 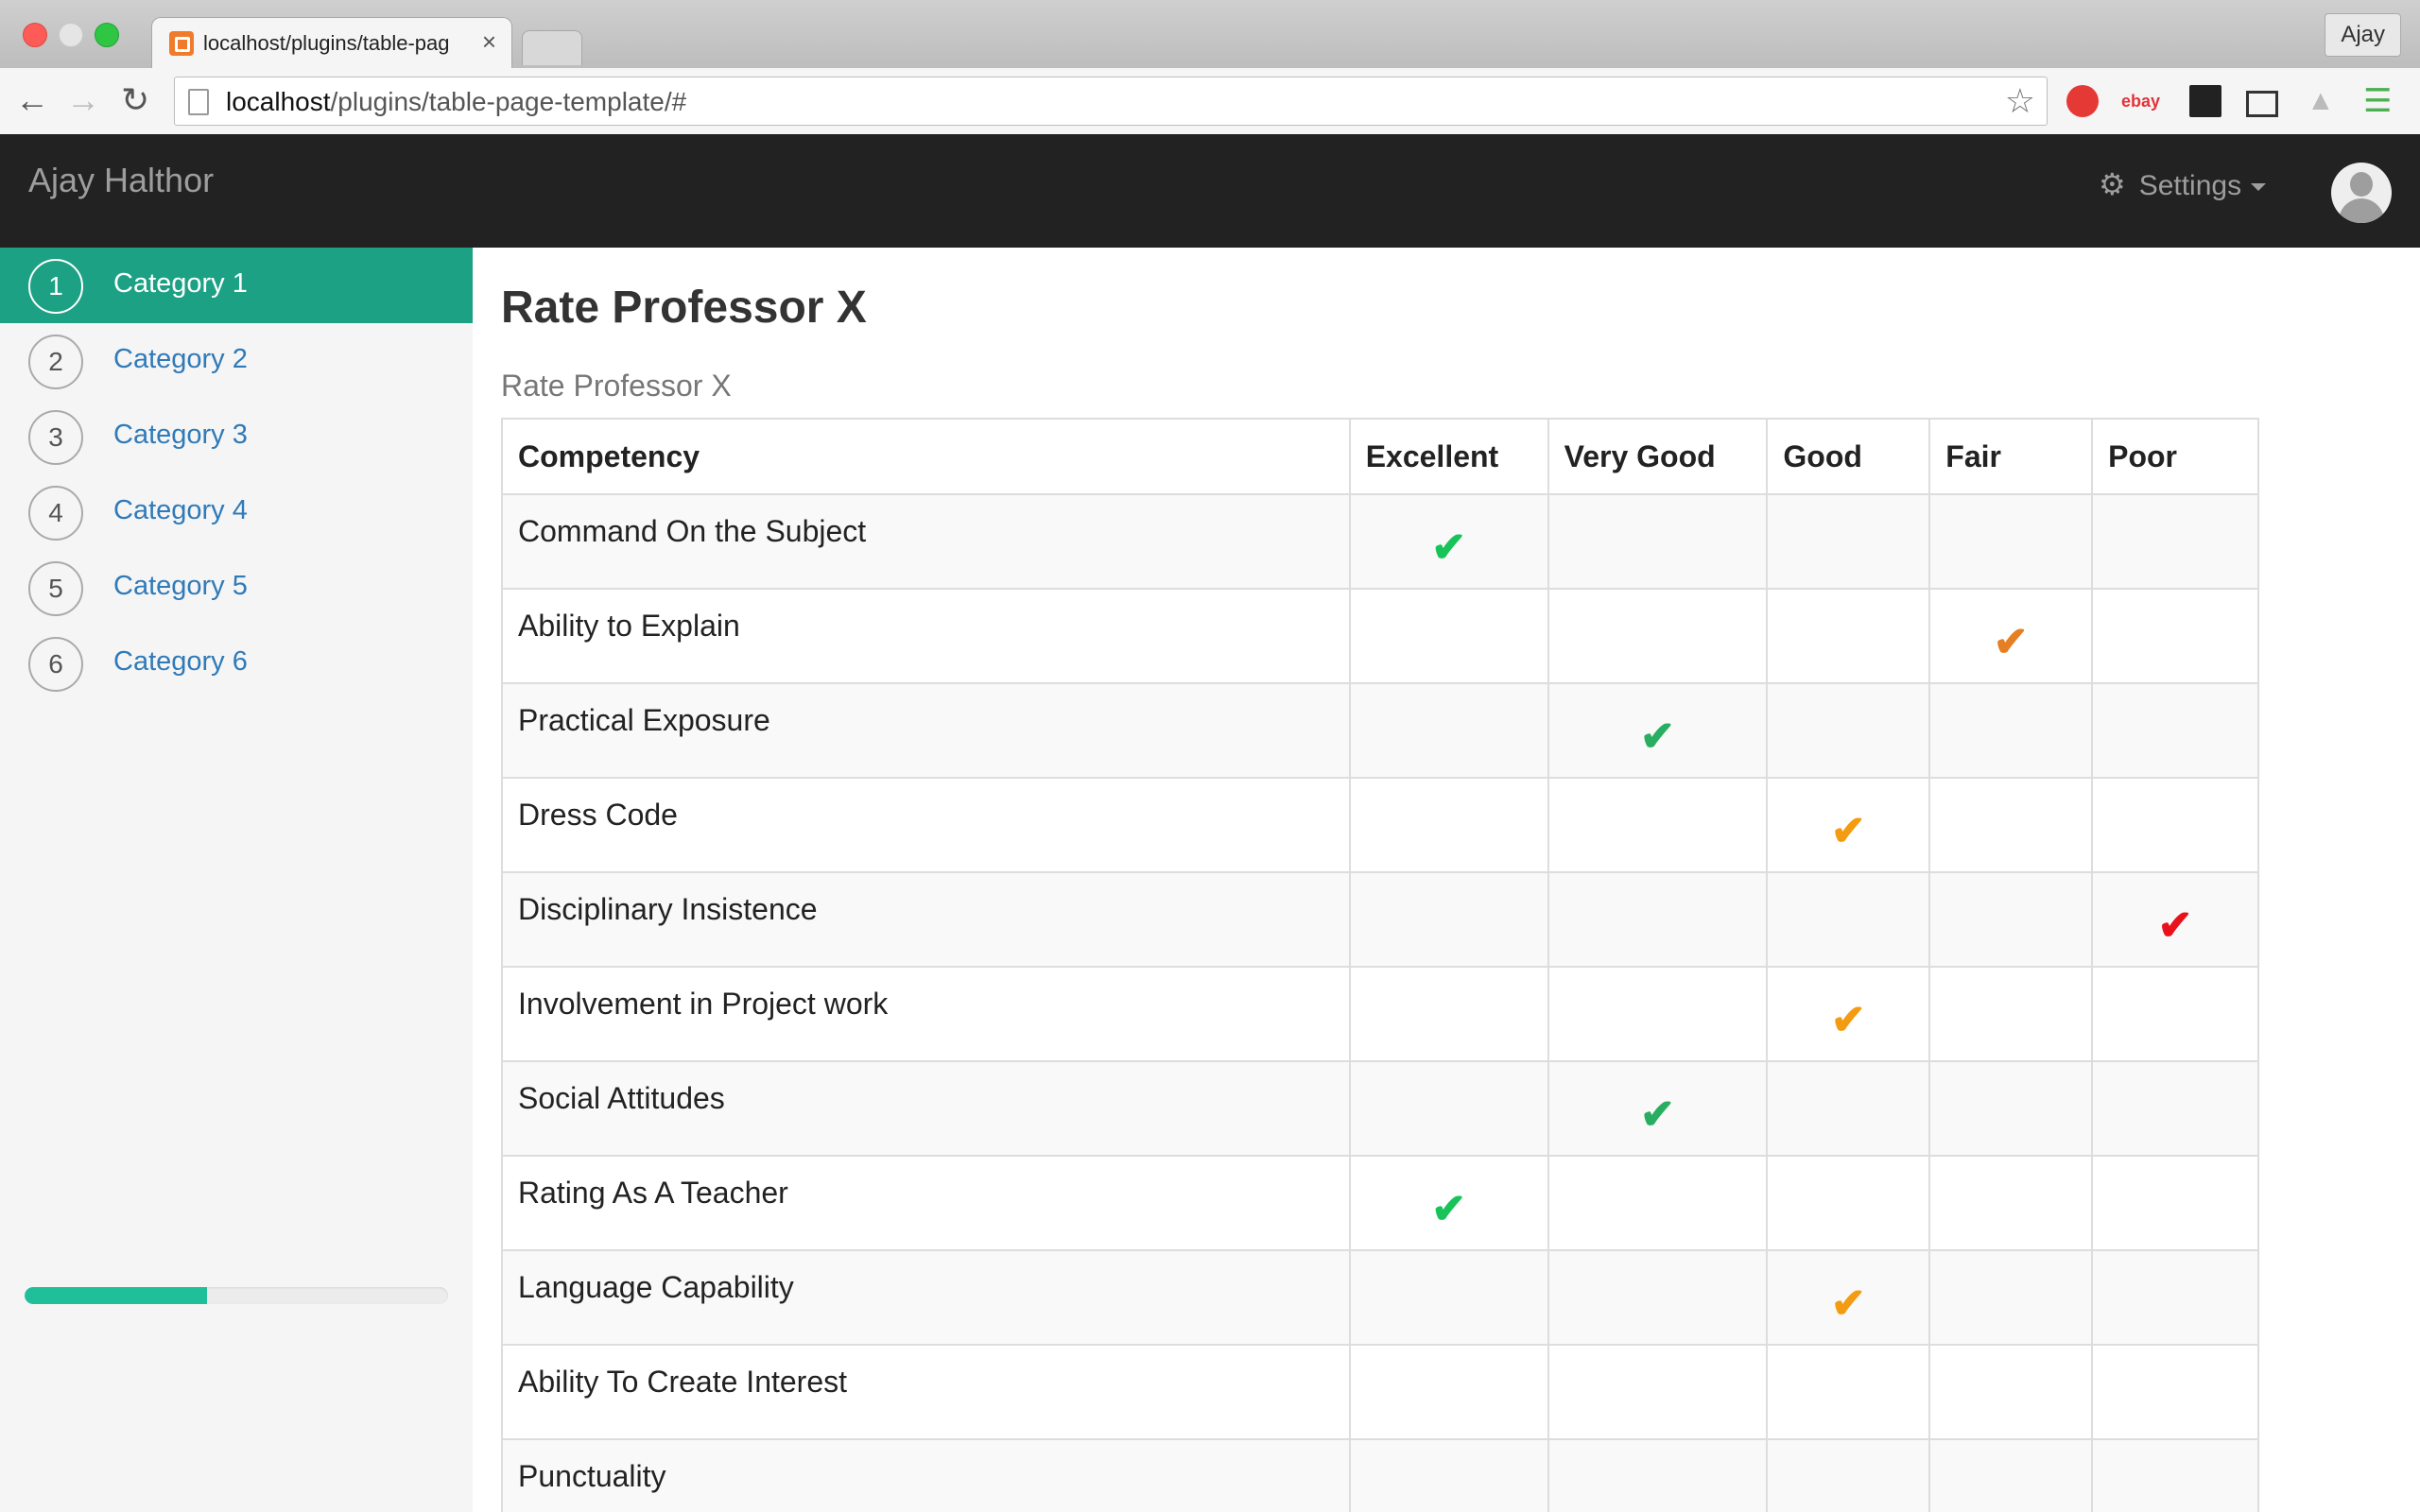 What do you see at coordinates (926, 636) in the screenshot?
I see `competency-cell: Ability to Explain` at bounding box center [926, 636].